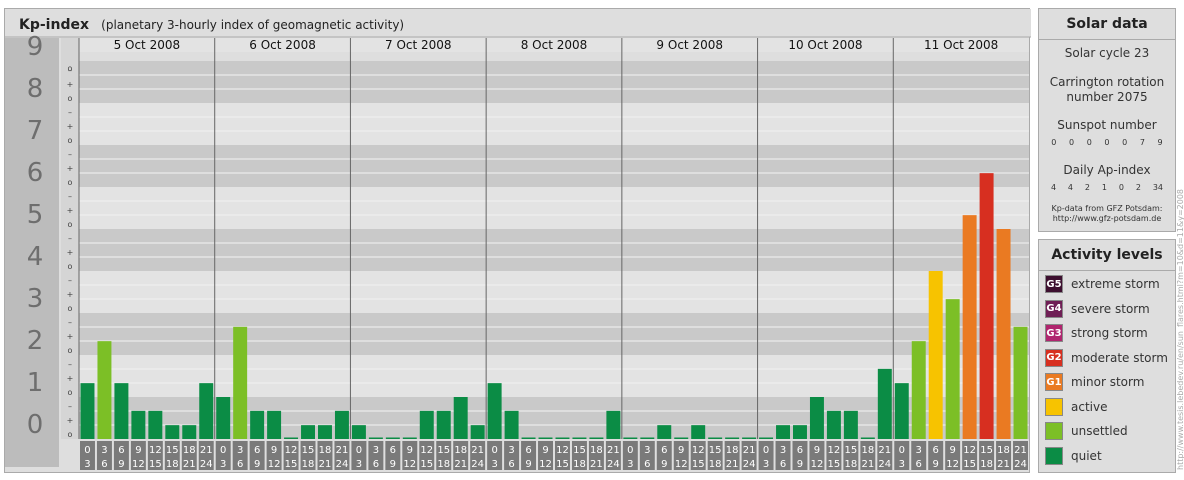 Image resolution: width=1184 pixels, height=480 pixels. What do you see at coordinates (35, 299) in the screenshot?
I see `y-tick-label: 3` at bounding box center [35, 299].